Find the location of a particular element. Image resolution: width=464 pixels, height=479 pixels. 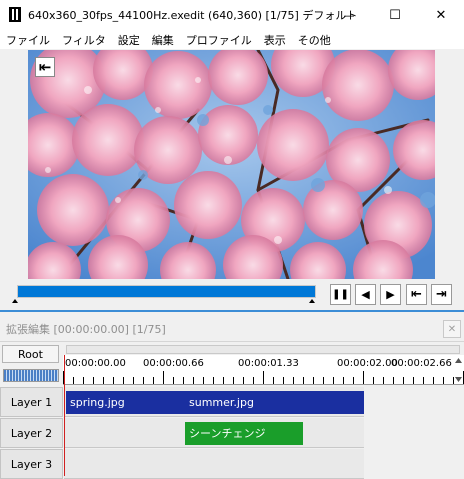

ruler-label: 00:00:00.00 is located at coordinates (95, 363).